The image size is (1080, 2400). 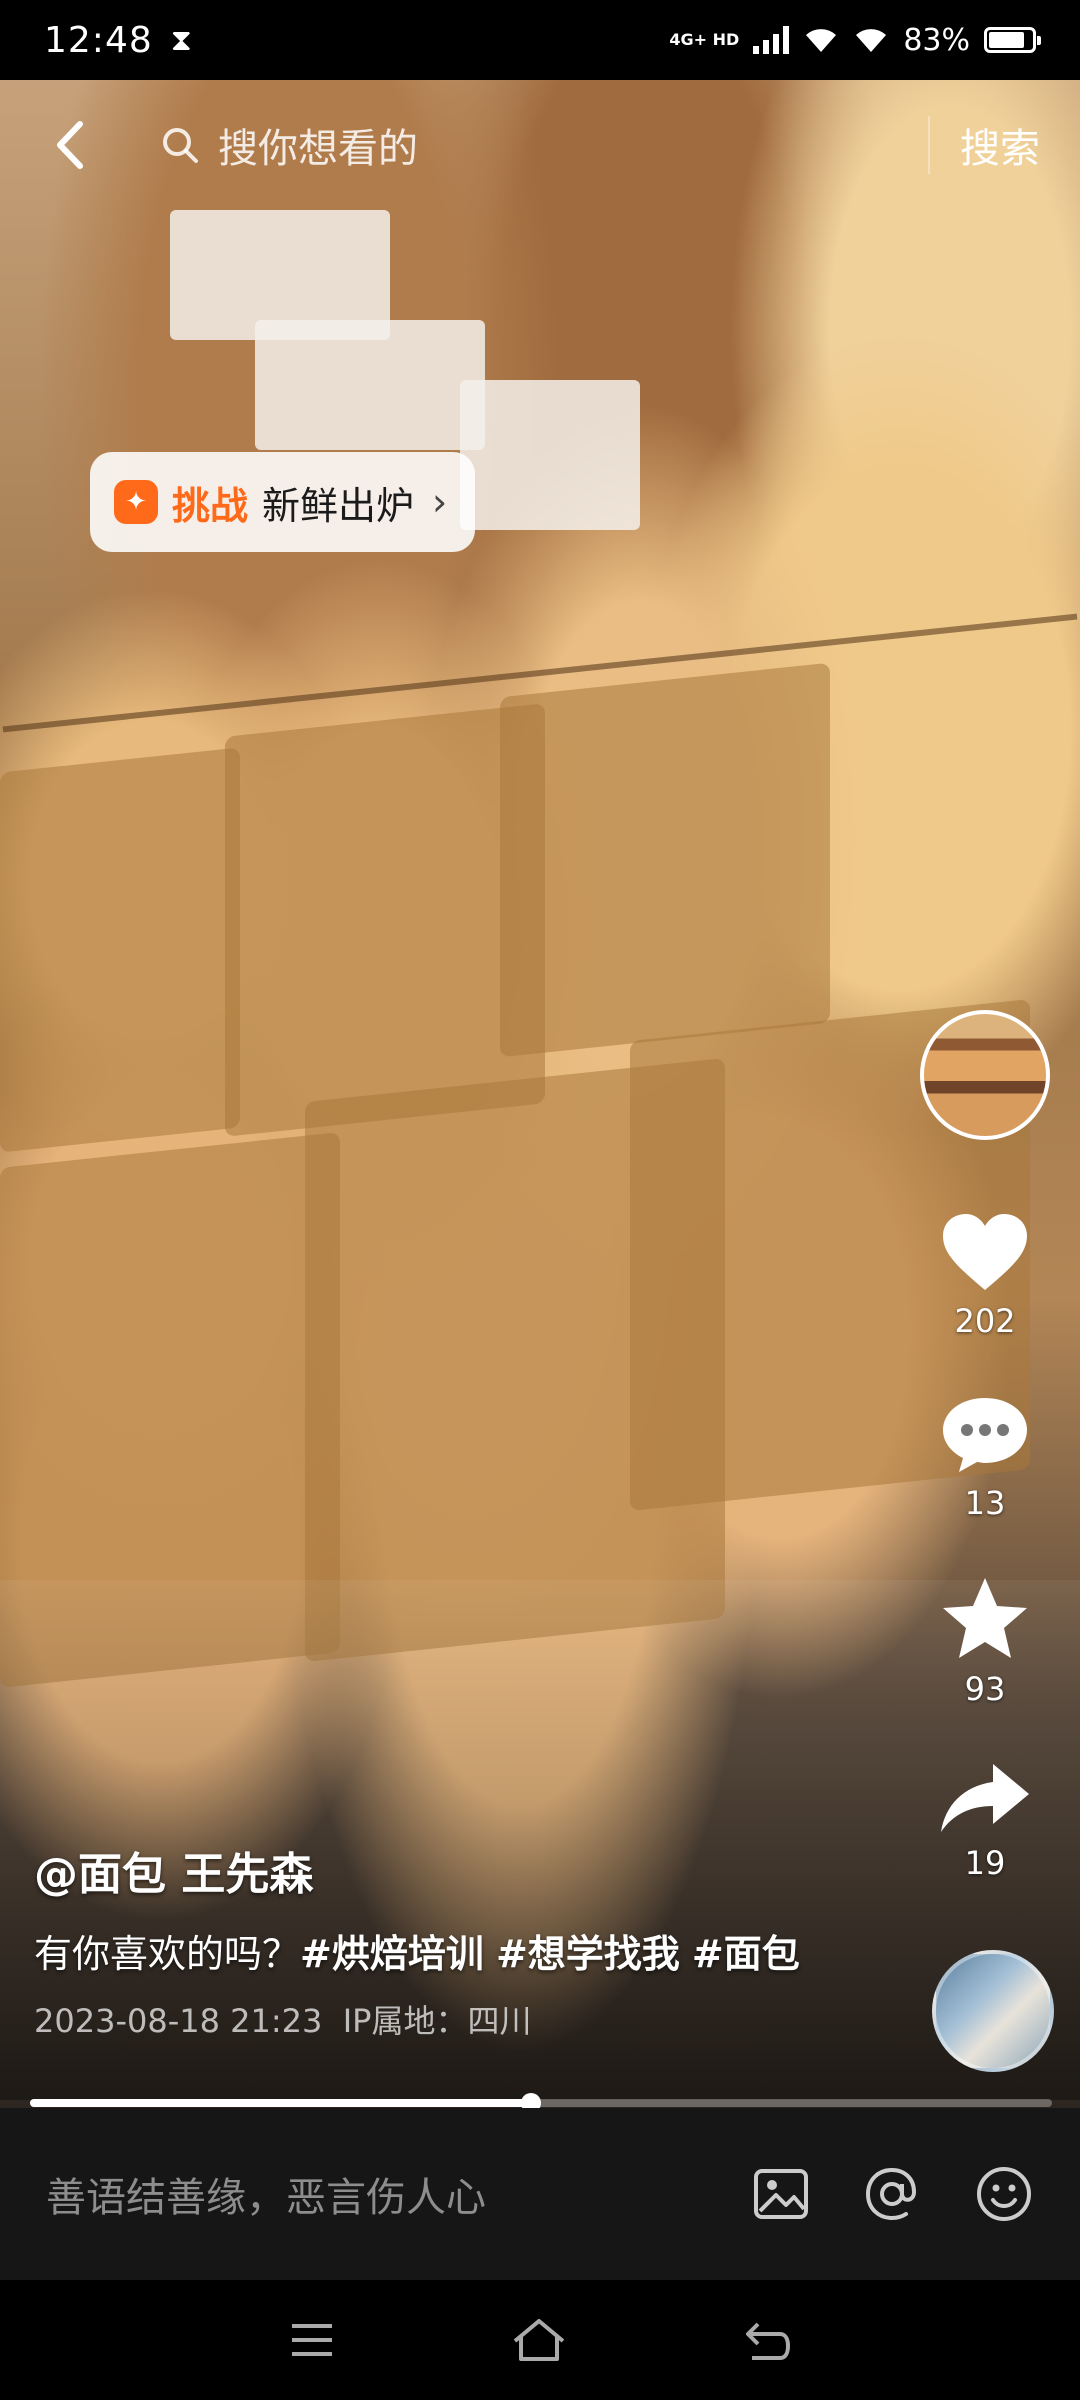 I want to click on search-input: 搜你想看的, so click(x=544, y=145).